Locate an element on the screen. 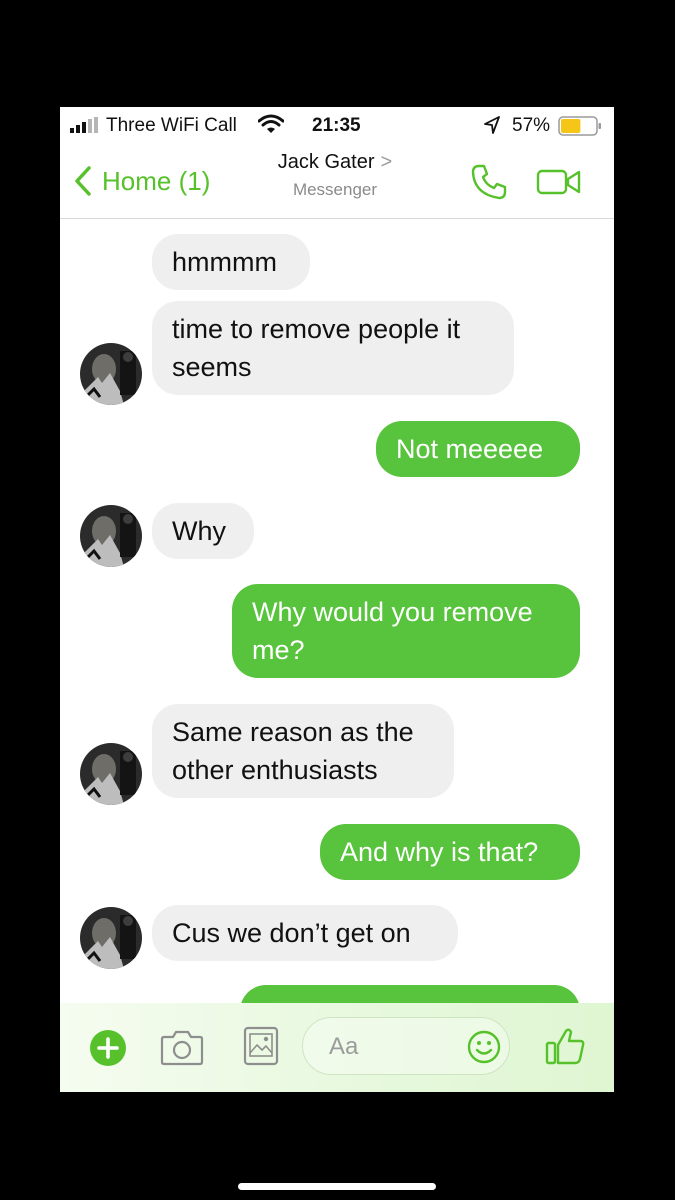 The image size is (675, 1200). outgoing-message: And why is that? is located at coordinates (450, 852).